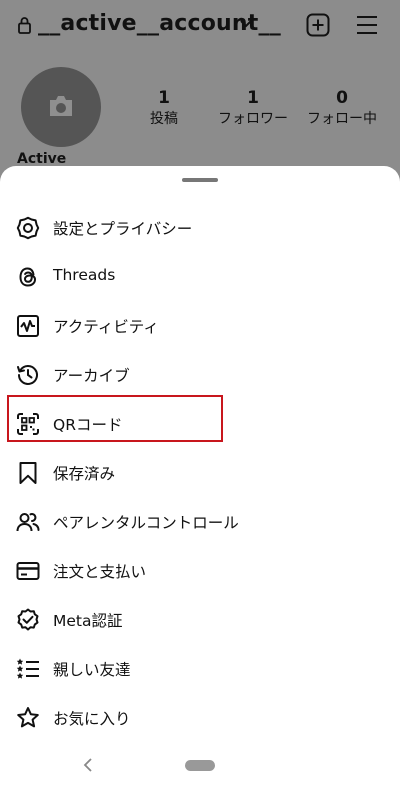  What do you see at coordinates (28, 473) in the screenshot?
I see `bookmark-icon` at bounding box center [28, 473].